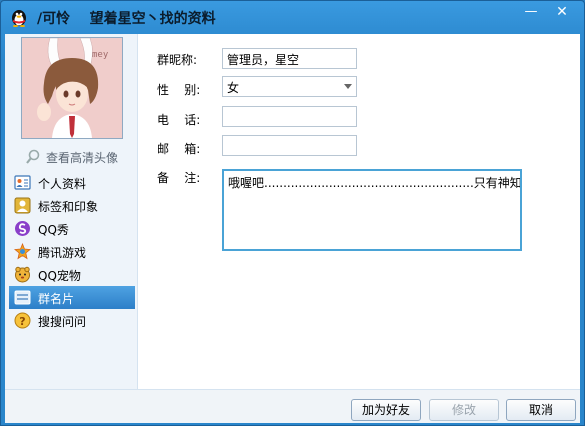 The width and height of the screenshot is (585, 426). Describe the element at coordinates (68, 207) in the screenshot. I see `sidebar-item-label: 标签和印象` at that location.